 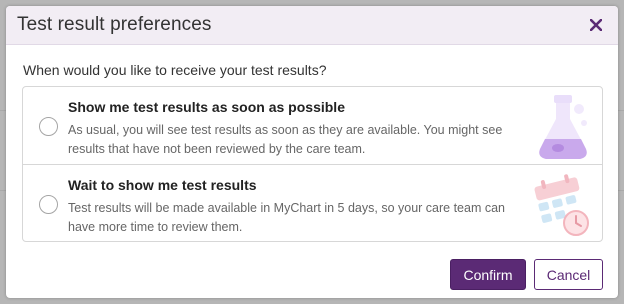 What do you see at coordinates (563, 127) in the screenshot?
I see `flask-icon` at bounding box center [563, 127].